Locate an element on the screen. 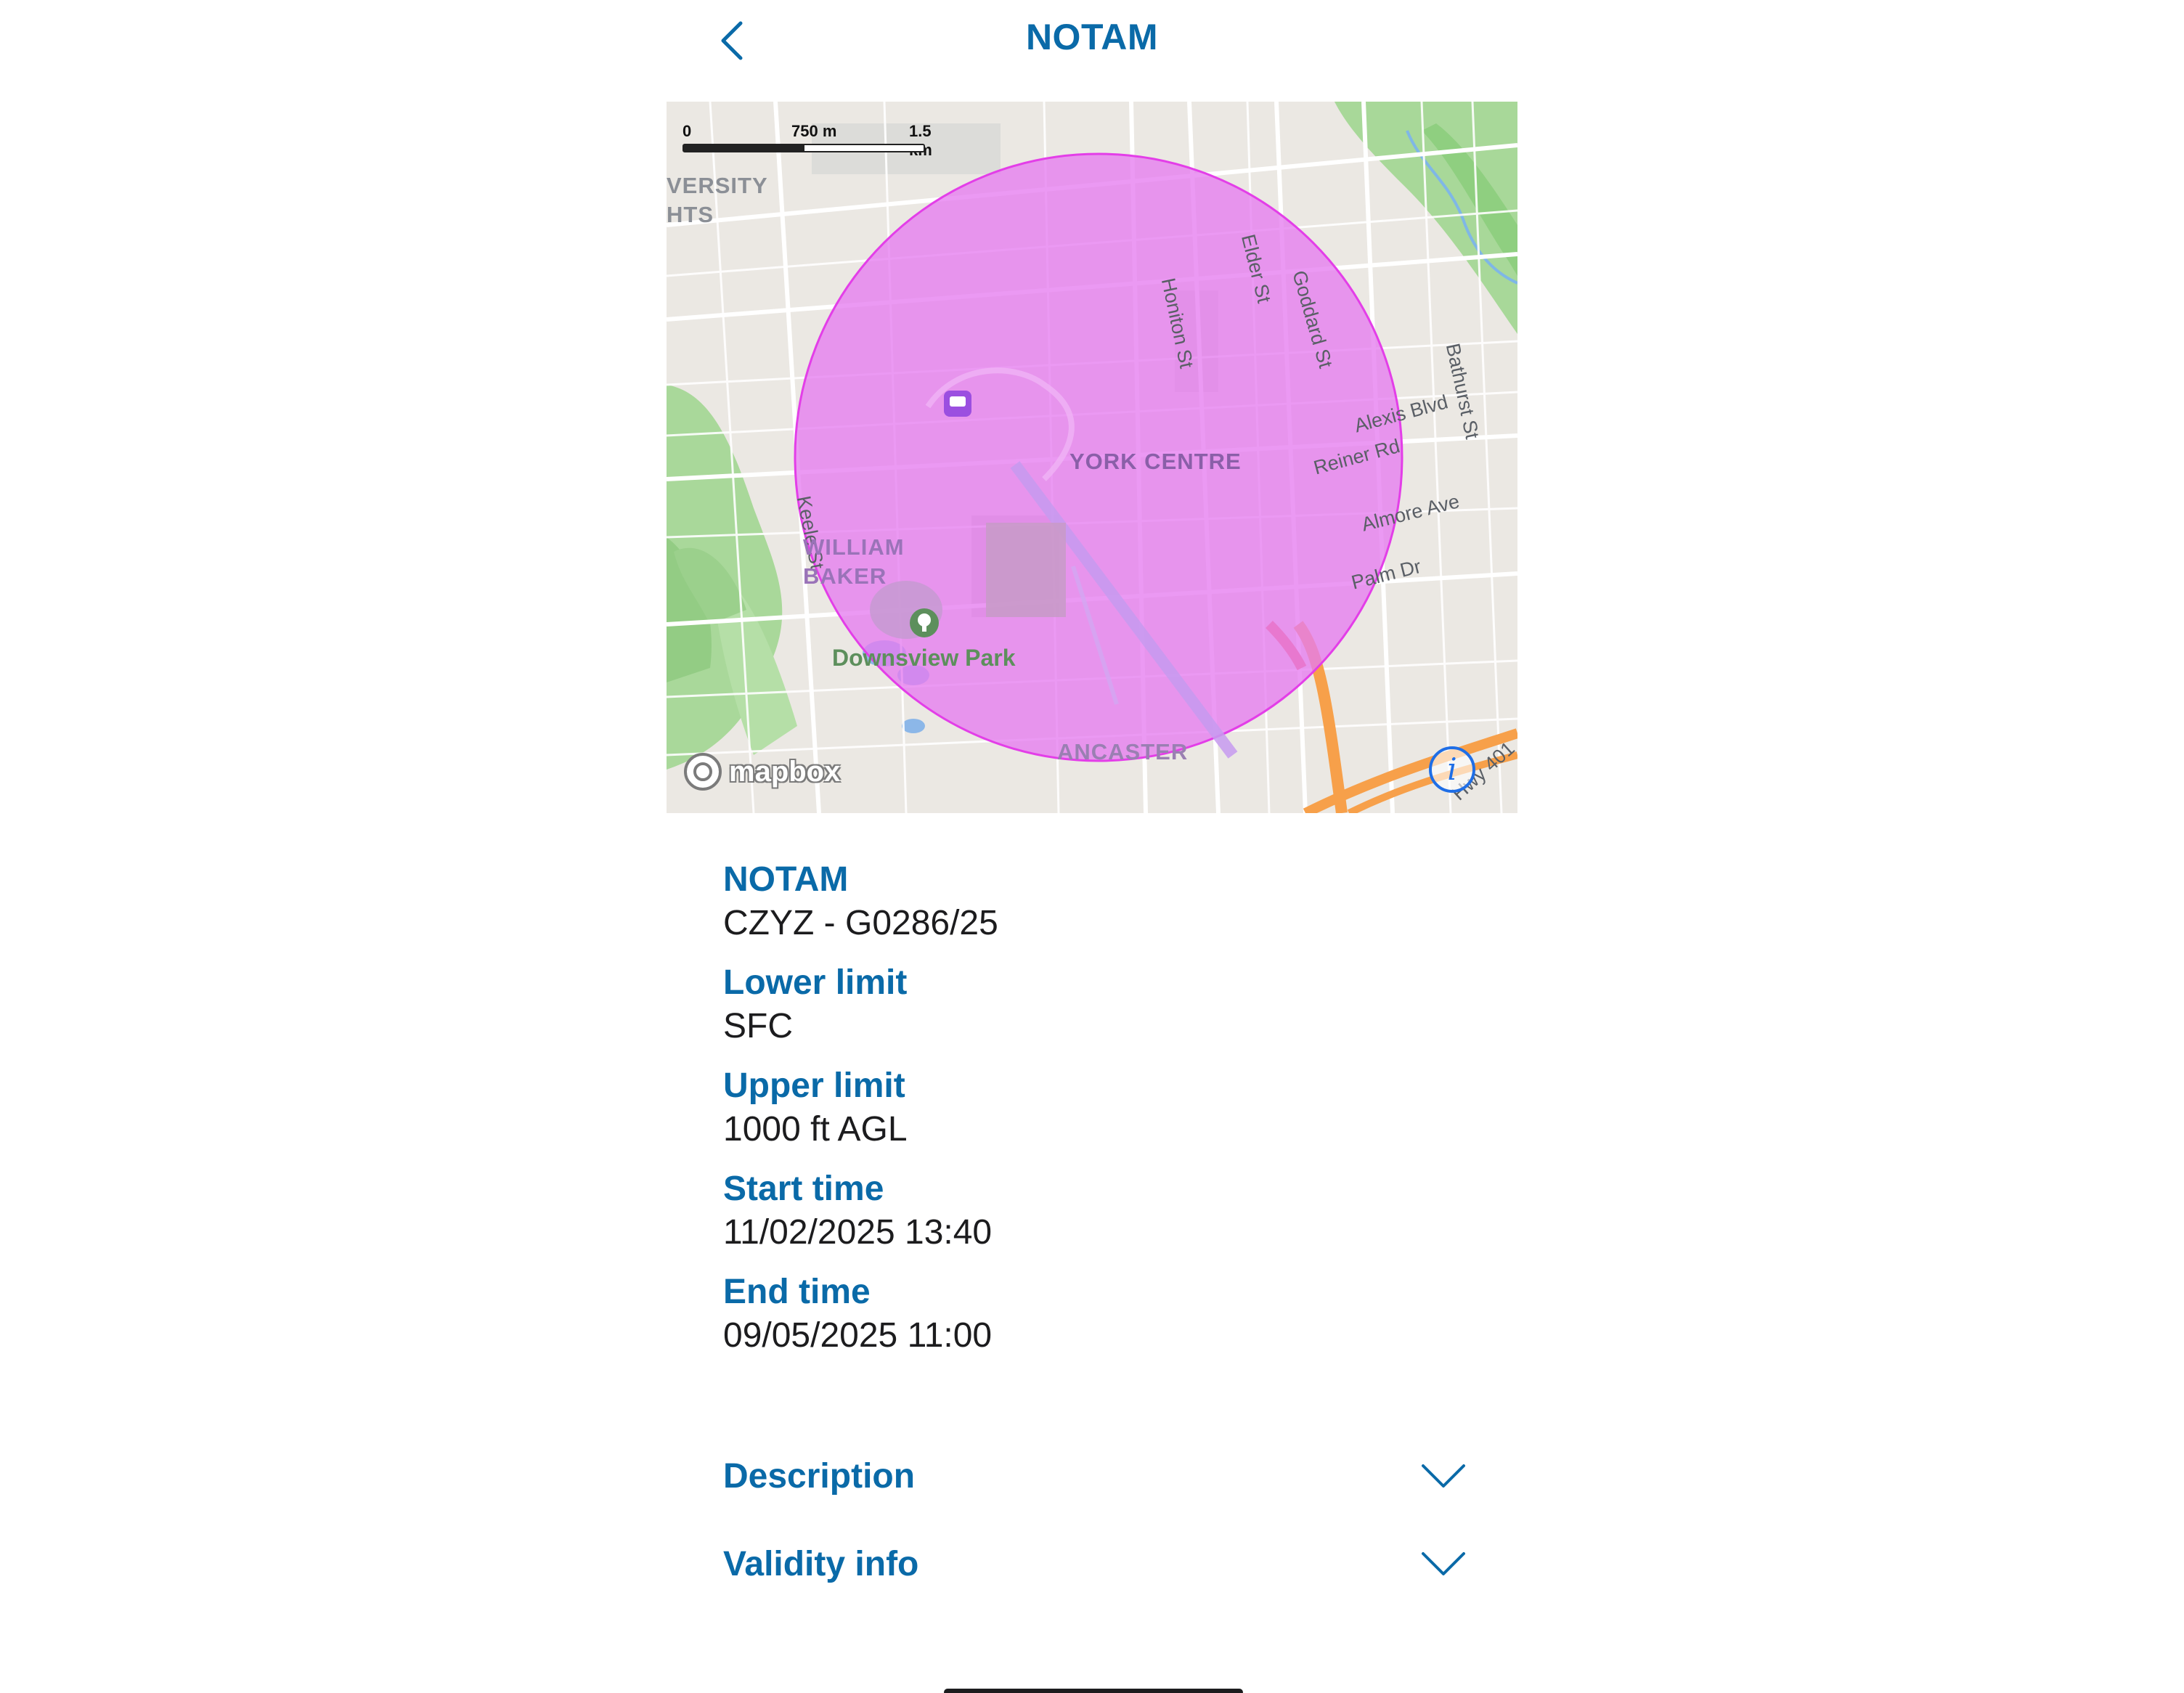  field-start-time: Start time 11/02/2025 13:40 is located at coordinates (1122, 1211).